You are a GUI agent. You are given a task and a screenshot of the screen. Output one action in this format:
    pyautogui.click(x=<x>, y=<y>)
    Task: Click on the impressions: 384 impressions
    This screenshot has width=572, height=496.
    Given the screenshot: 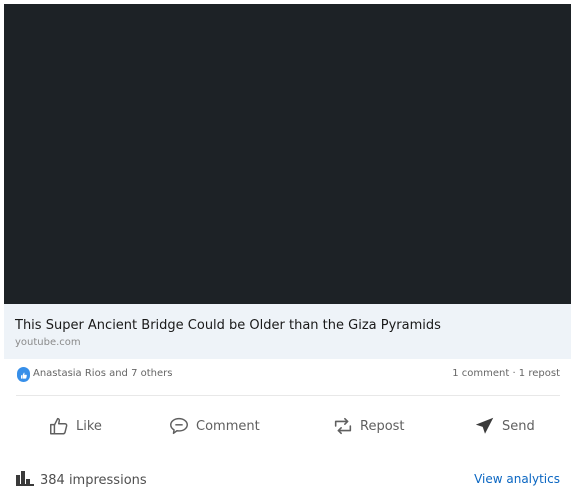 What is the action you would take?
    pyautogui.click(x=81, y=480)
    